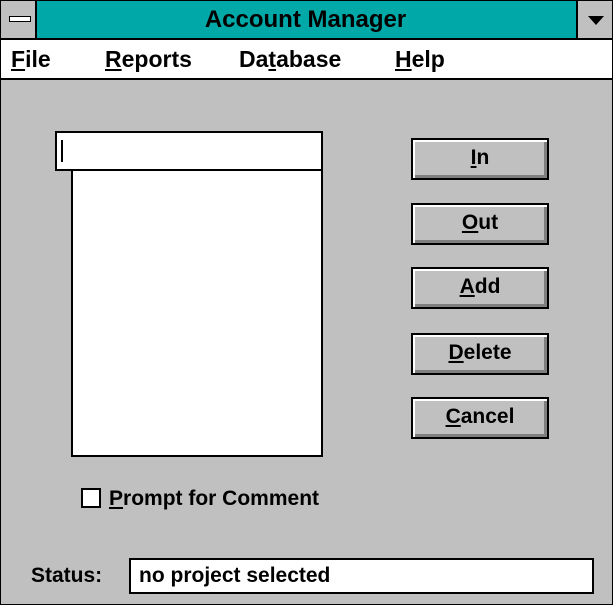 The width and height of the screenshot is (613, 605). I want to click on project-input, so click(189, 151).